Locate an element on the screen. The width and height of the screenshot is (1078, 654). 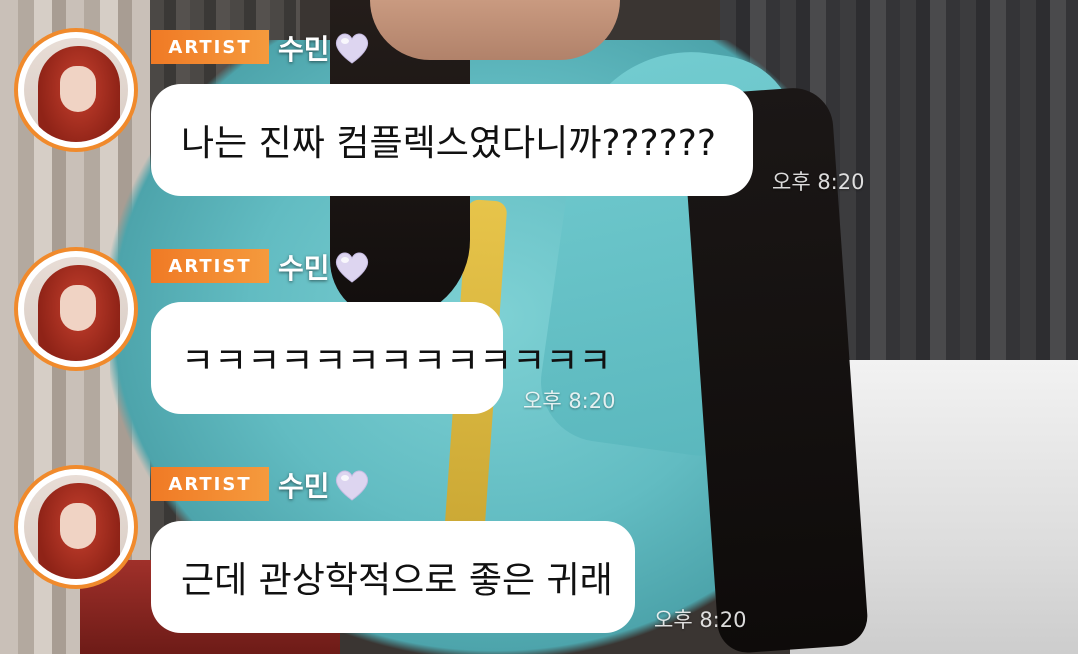
message-bubble: ㅋㅋㅋㅋㅋㅋㅋㅋㅋㅋㅋㅋㅋ is located at coordinates (381, 358).